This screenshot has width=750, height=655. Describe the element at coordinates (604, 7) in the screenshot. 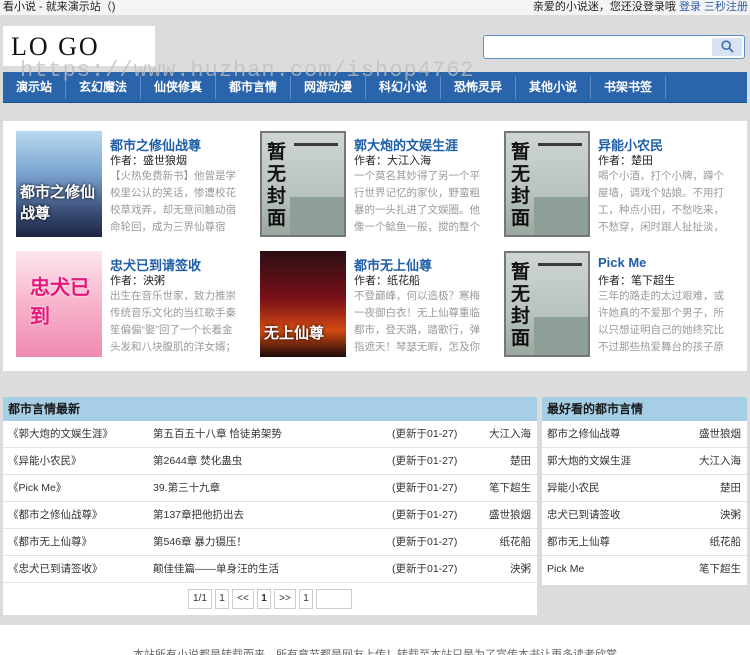

I see `greeting-text: 亲爱的小说迷，您还没登录哦` at that location.